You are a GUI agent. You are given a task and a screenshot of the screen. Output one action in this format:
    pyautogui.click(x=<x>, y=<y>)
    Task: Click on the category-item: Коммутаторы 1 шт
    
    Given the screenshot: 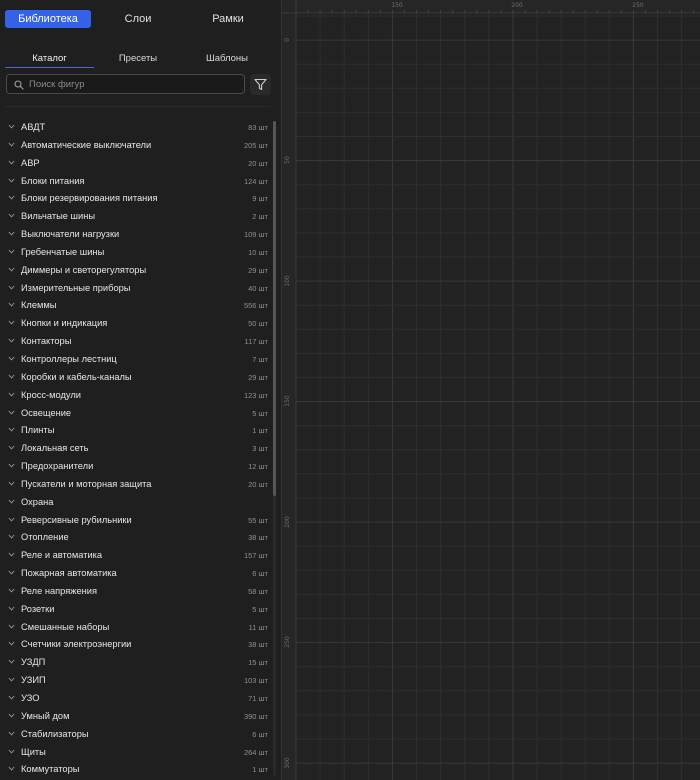 What is the action you would take?
    pyautogui.click(x=136, y=770)
    